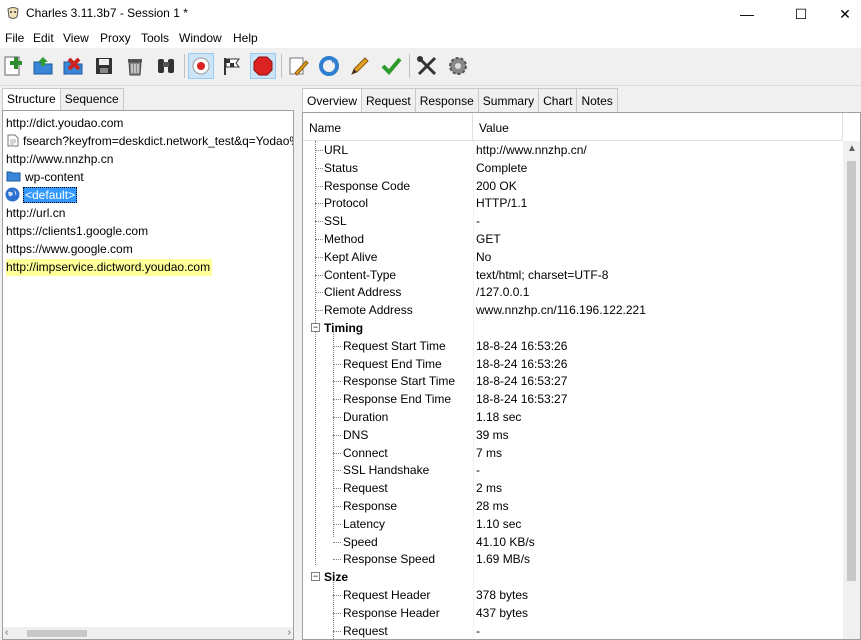  I want to click on property-row: Response Speed 1.69 MB/s, so click(573, 559).